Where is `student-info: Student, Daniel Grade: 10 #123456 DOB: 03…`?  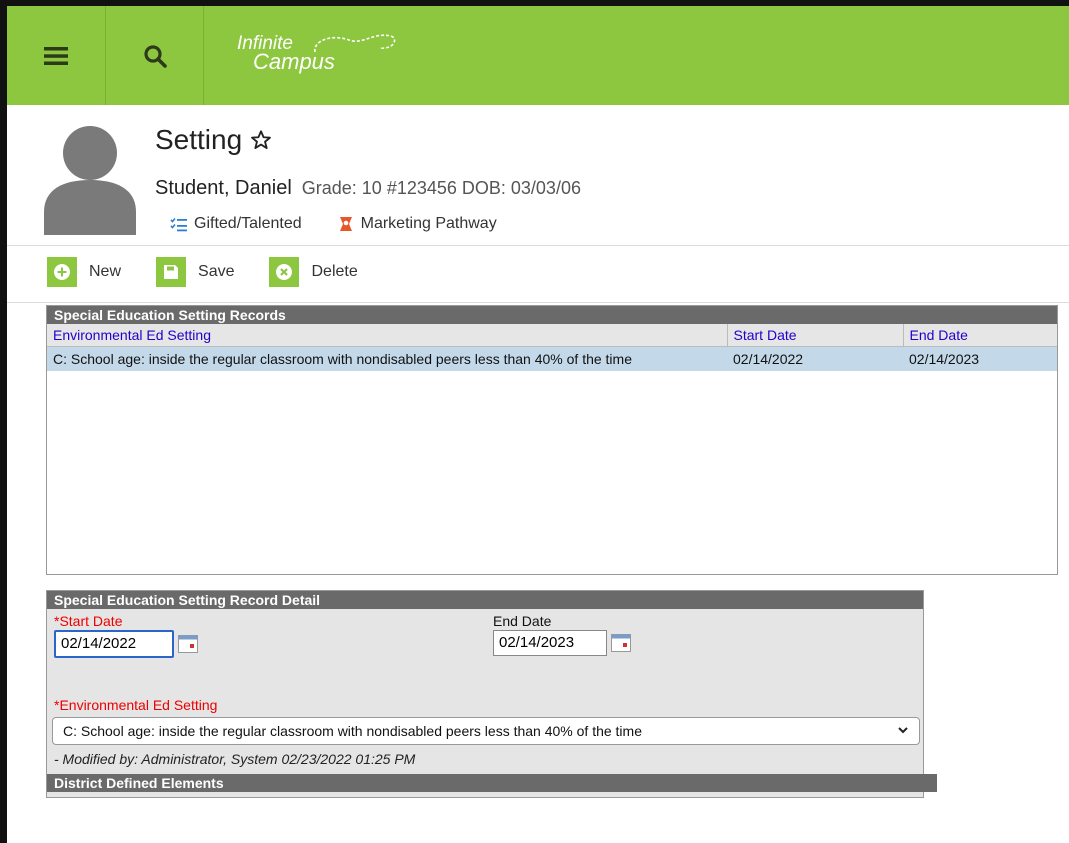 student-info: Student, Daniel Grade: 10 #123456 DOB: 03… is located at coordinates (368, 188).